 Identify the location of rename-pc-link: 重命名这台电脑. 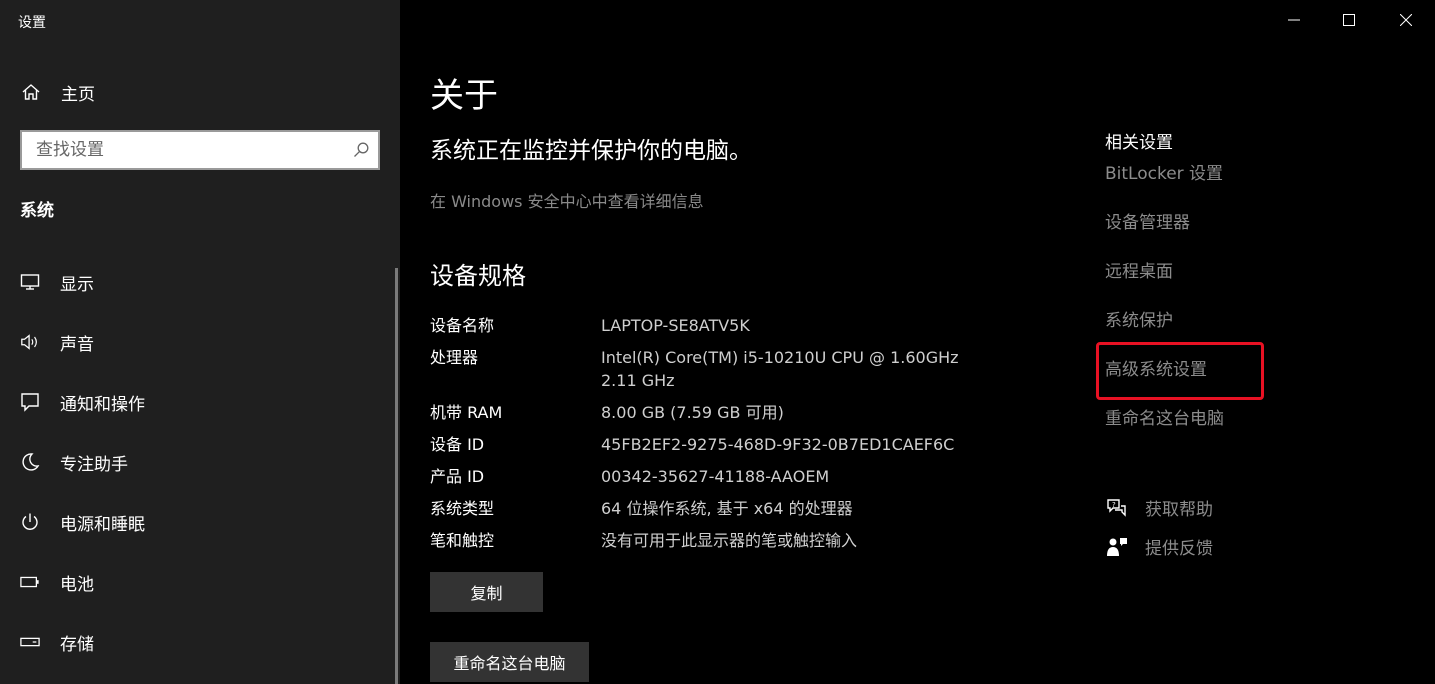
(1164, 430).